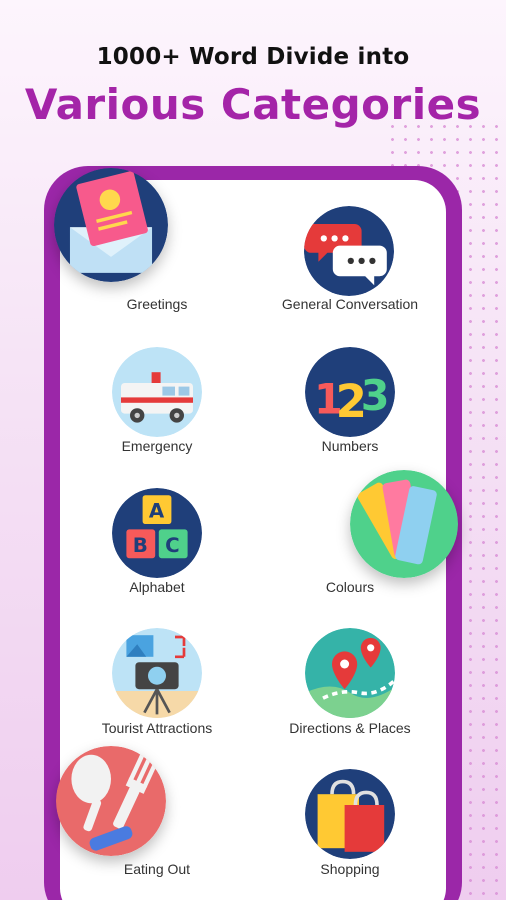 The image size is (506, 900). Describe the element at coordinates (140, 545) in the screenshot. I see `svg-text: B` at that location.